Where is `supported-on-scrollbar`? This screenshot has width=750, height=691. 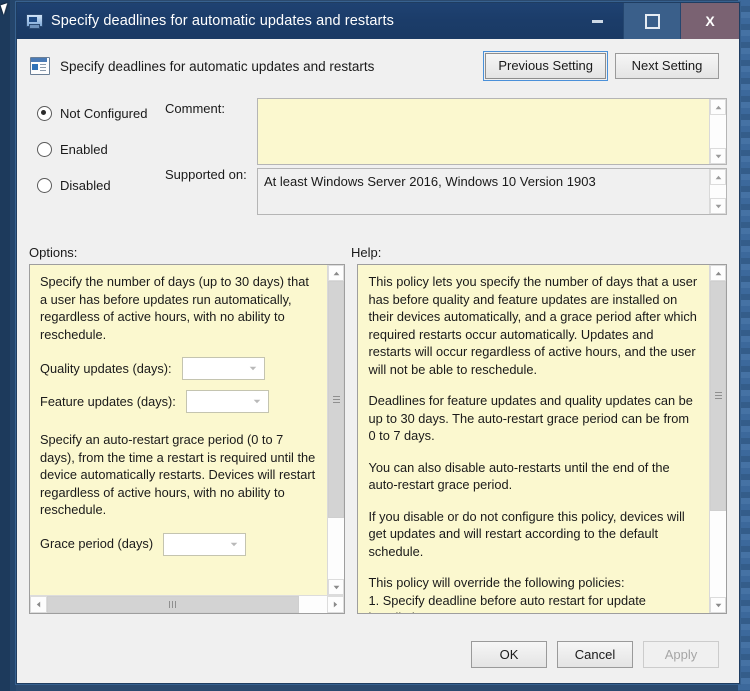 supported-on-scrollbar is located at coordinates (717, 191).